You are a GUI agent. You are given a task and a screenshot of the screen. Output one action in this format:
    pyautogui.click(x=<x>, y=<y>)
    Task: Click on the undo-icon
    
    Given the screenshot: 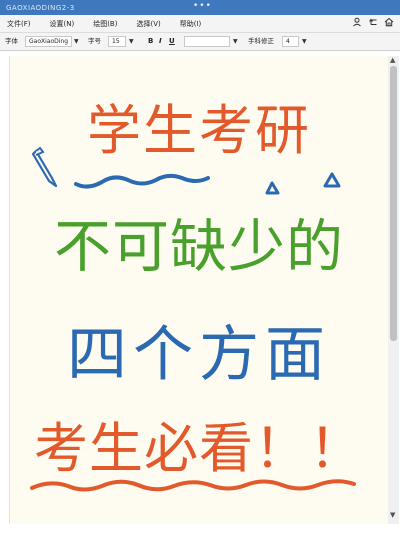 What is the action you would take?
    pyautogui.click(x=373, y=22)
    